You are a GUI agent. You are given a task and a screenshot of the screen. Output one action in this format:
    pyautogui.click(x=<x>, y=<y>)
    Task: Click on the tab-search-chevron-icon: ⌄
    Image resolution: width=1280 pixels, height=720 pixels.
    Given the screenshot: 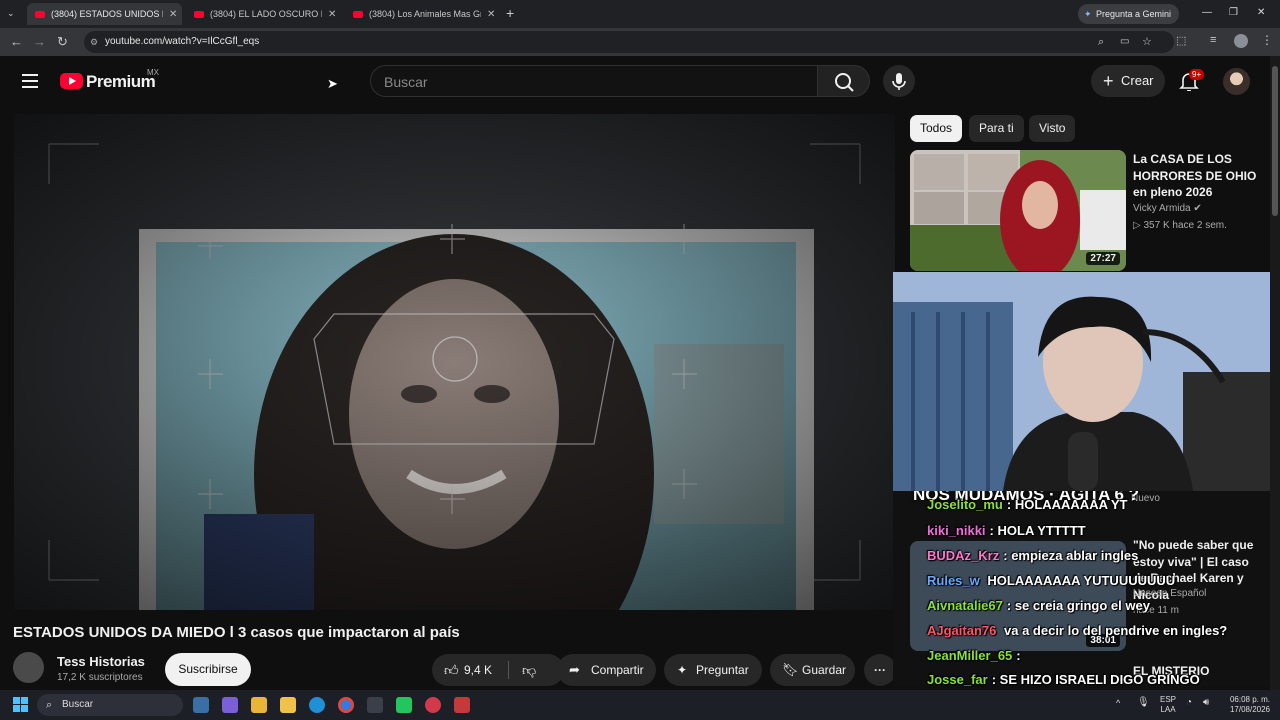 What is the action you would take?
    pyautogui.click(x=11, y=13)
    